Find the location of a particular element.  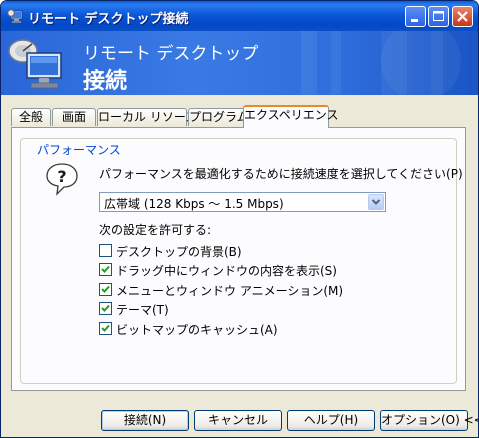

remote-desktop-logo-icon is located at coordinates (35, 64).